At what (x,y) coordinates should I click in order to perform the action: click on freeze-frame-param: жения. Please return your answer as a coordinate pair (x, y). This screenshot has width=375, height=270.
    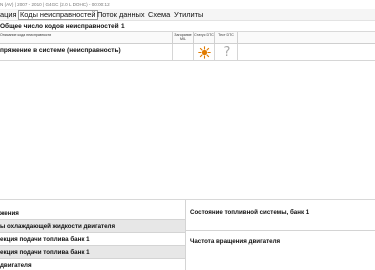
    Looking at the image, I should click on (92, 213).